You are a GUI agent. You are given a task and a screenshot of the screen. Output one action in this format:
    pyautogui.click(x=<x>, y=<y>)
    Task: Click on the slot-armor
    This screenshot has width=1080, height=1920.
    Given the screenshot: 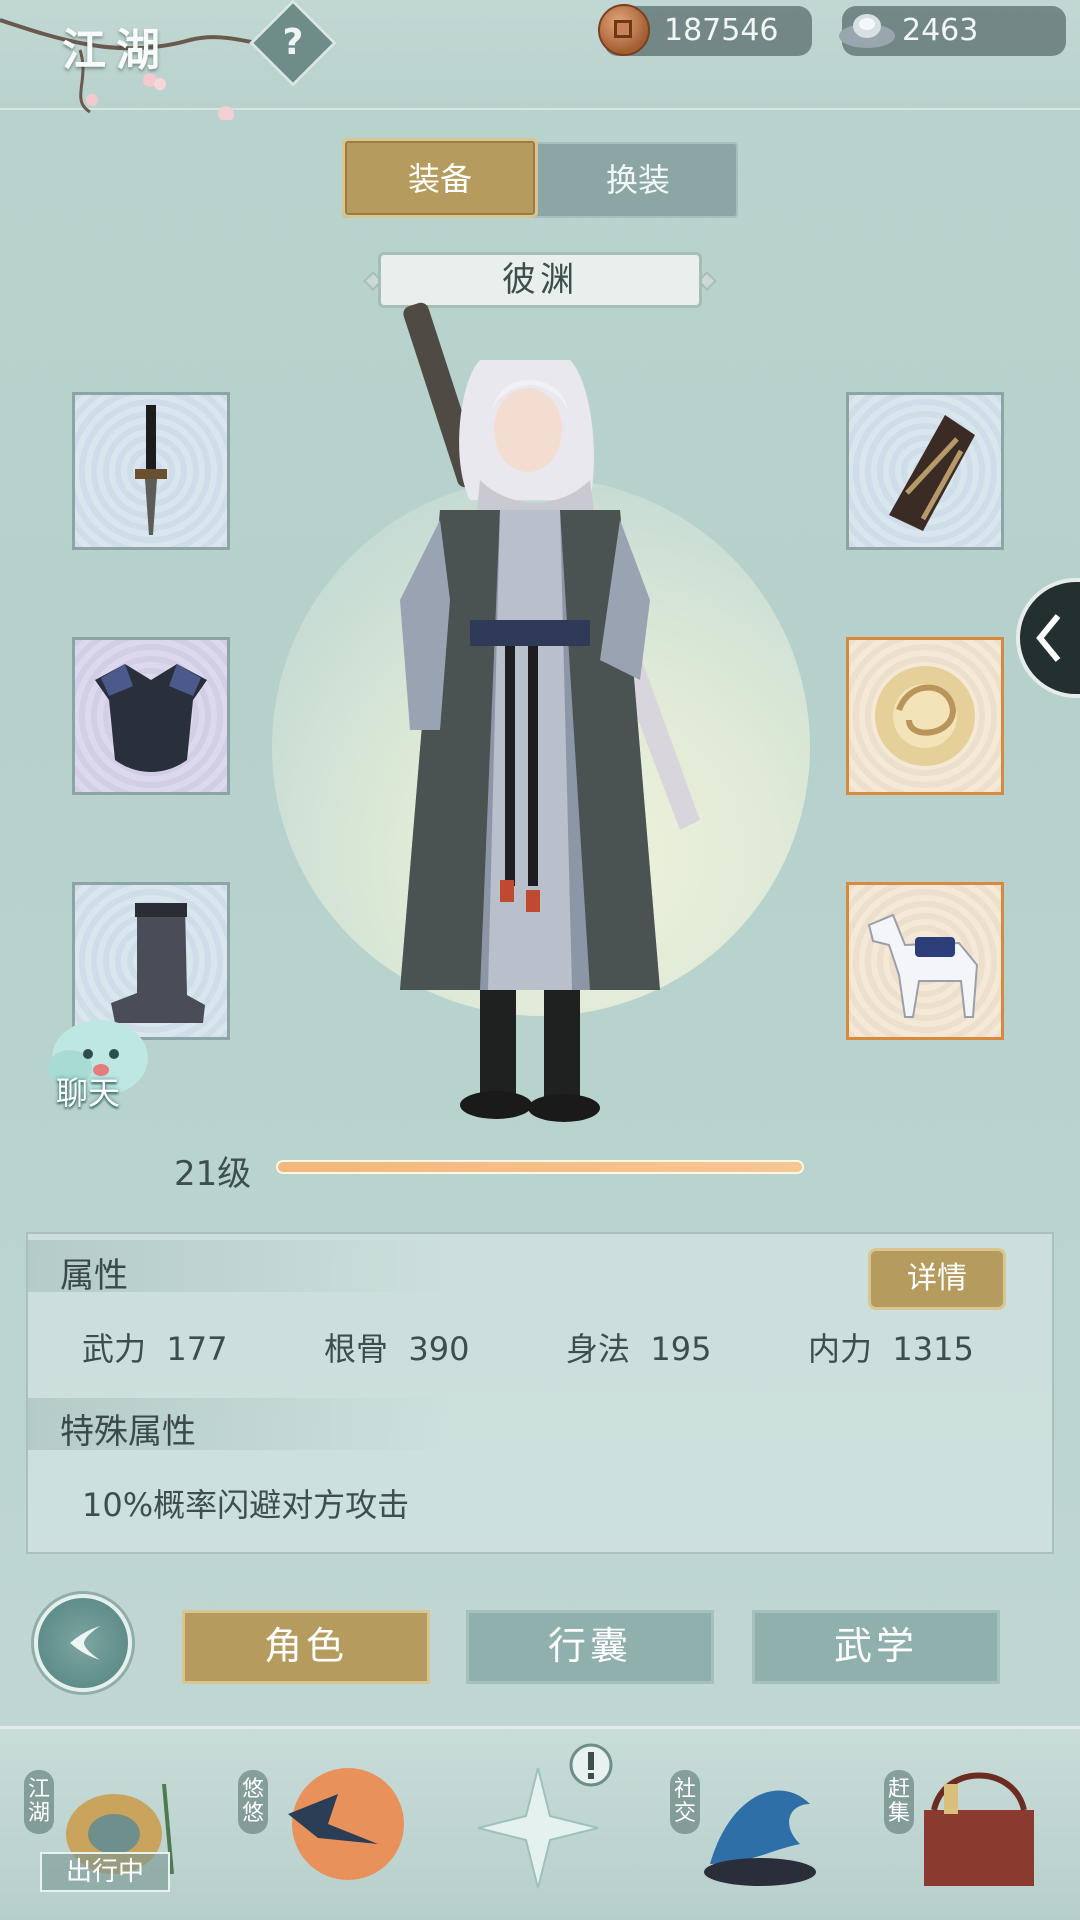 What is the action you would take?
    pyautogui.click(x=151, y=716)
    